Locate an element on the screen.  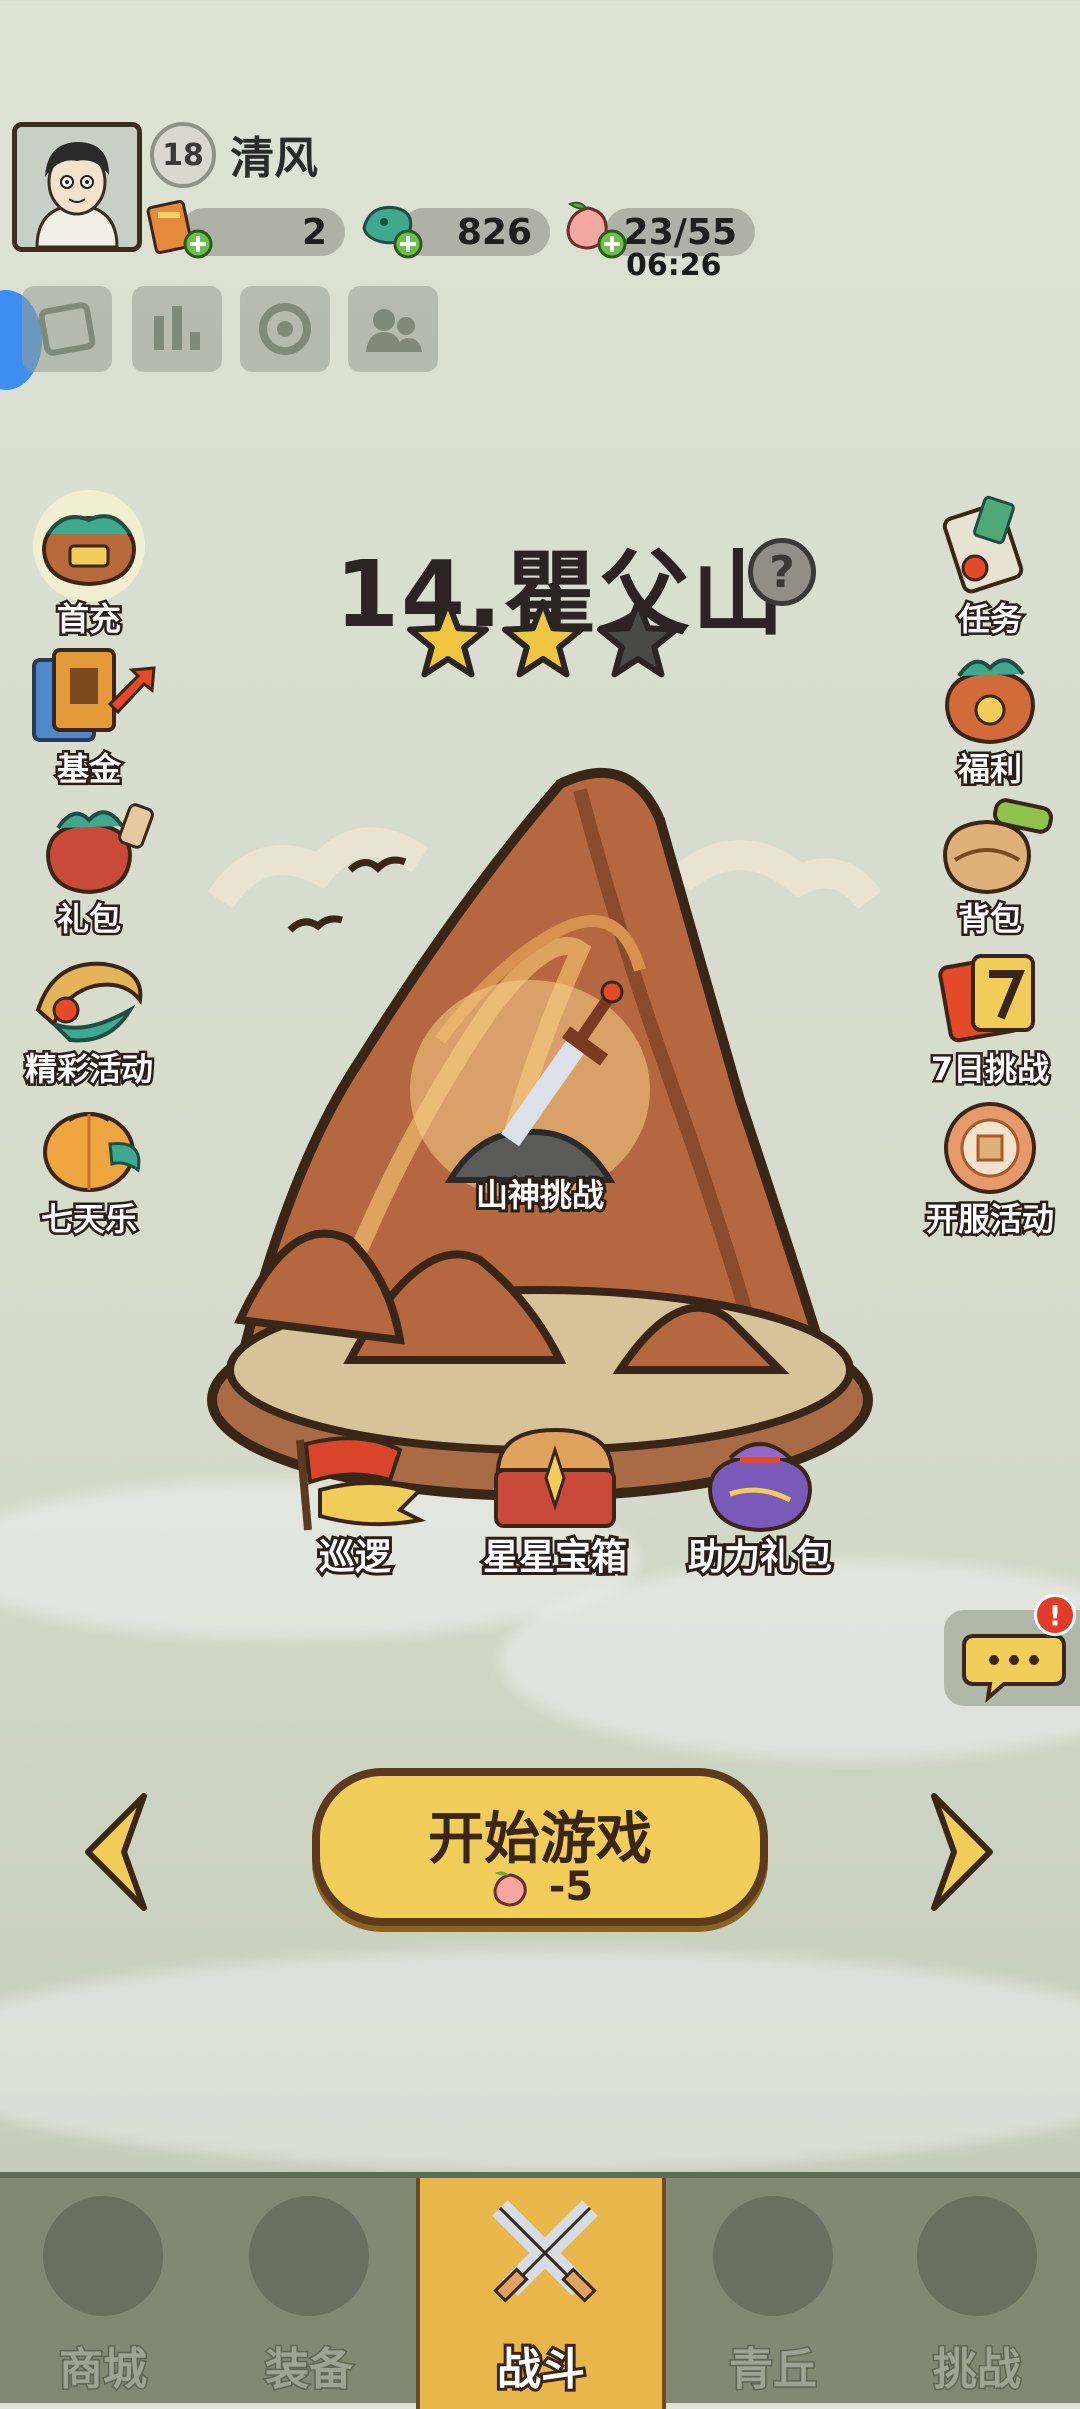
peach-icon is located at coordinates (511, 1889).